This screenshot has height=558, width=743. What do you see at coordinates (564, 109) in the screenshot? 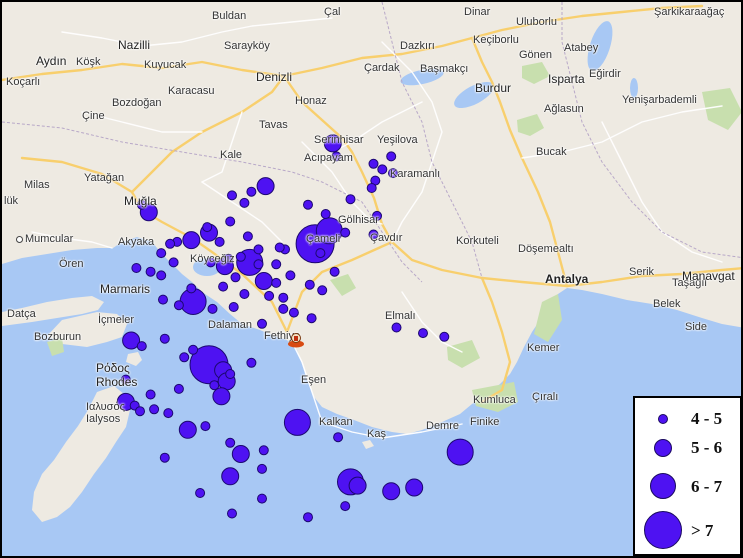
I see `place-label: Ağlasun` at bounding box center [564, 109].